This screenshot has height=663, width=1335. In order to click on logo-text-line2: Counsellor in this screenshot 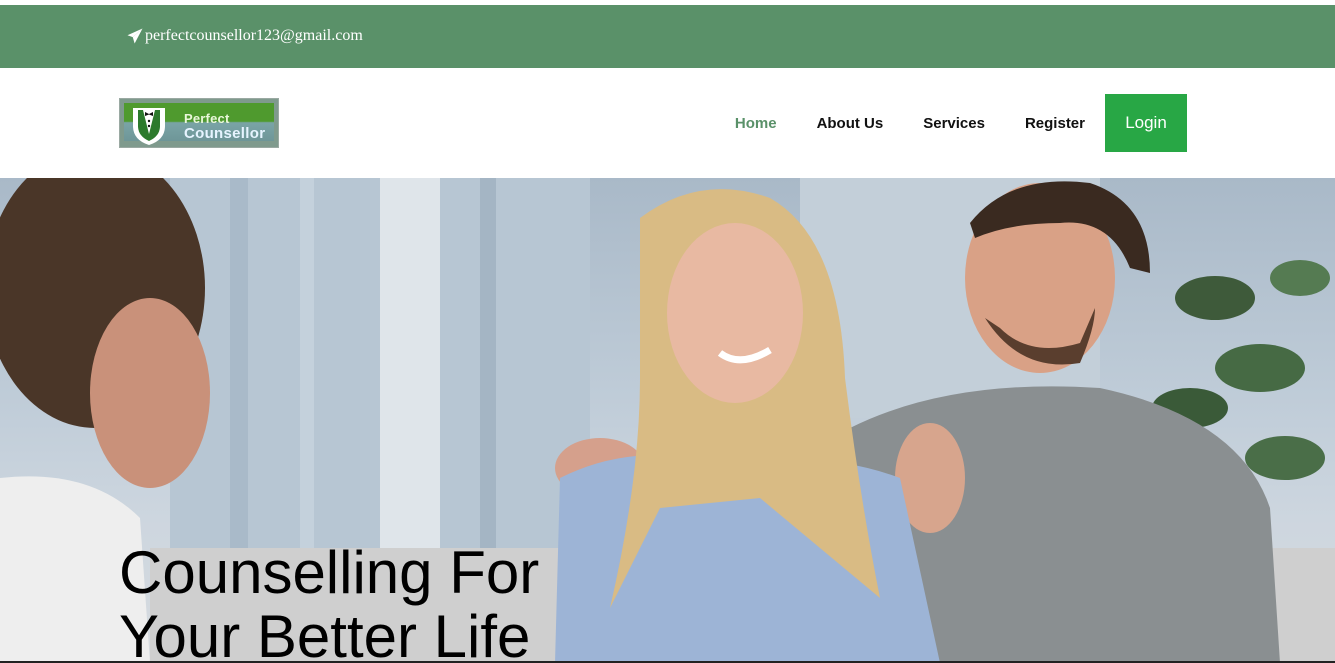, I will do `click(225, 133)`.